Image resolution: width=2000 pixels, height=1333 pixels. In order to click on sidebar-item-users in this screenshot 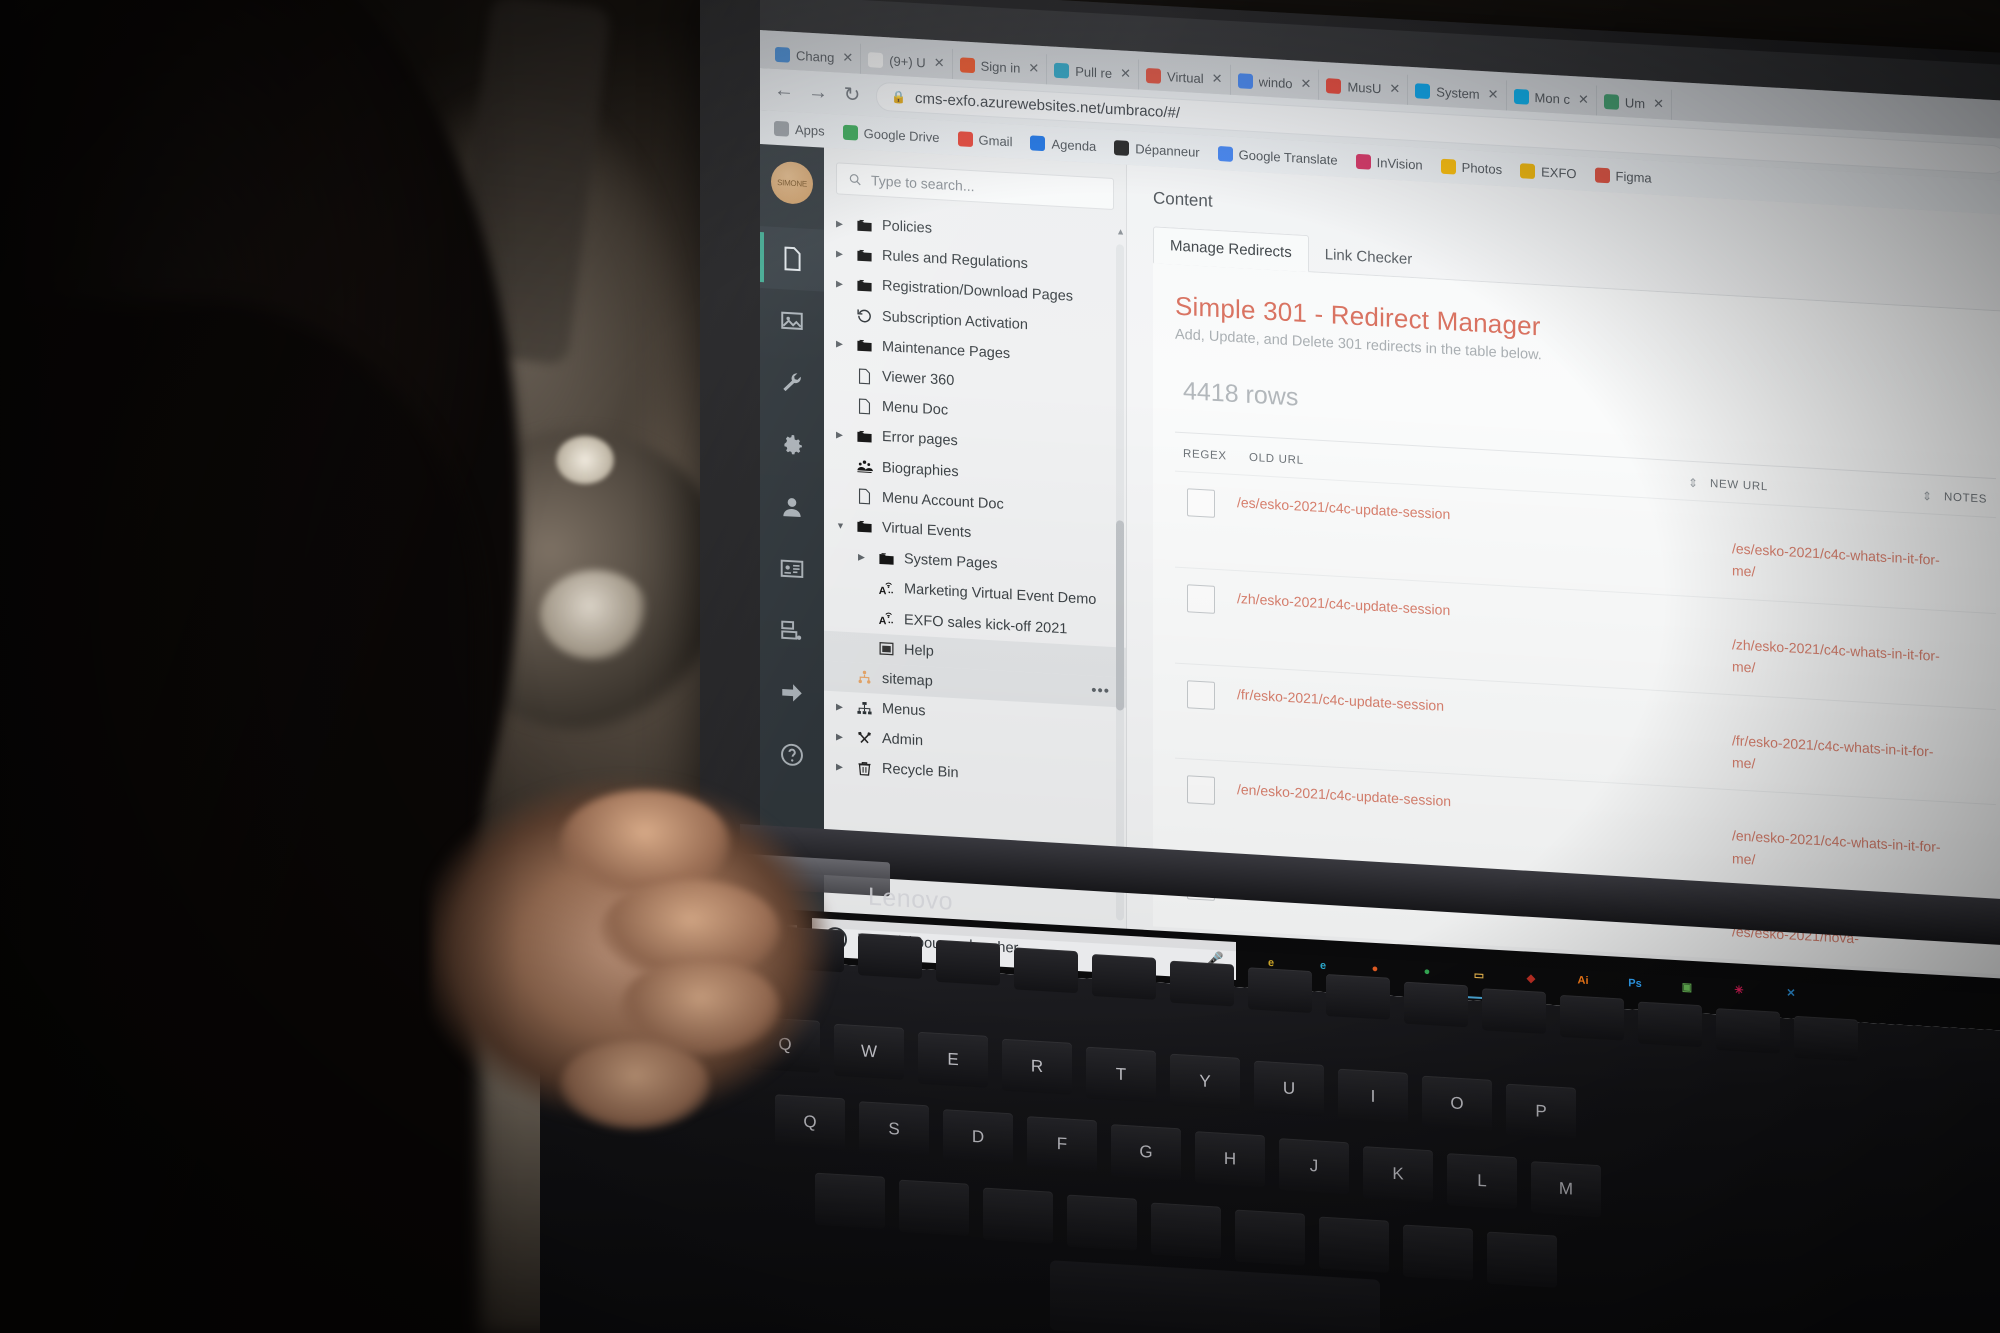, I will do `click(792, 507)`.